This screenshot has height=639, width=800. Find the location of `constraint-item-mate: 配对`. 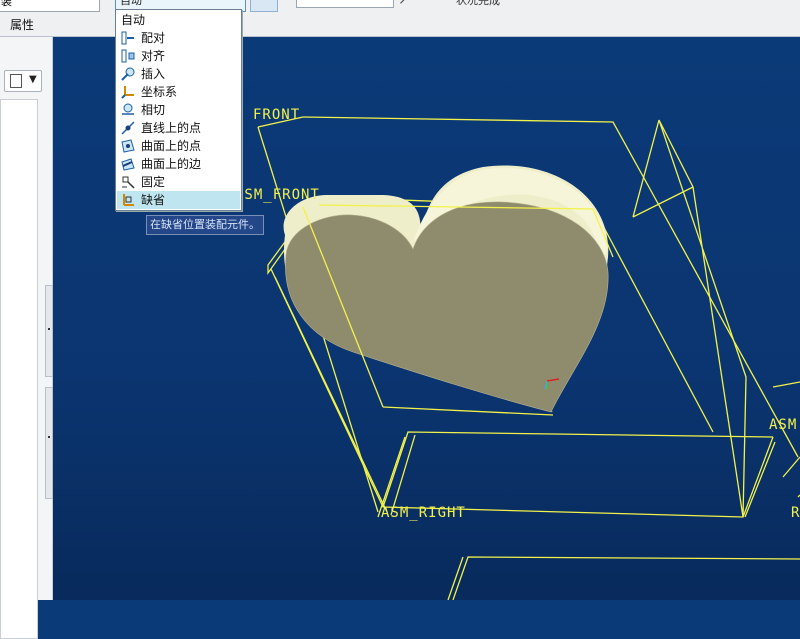

constraint-item-mate: 配对 is located at coordinates (178, 38).